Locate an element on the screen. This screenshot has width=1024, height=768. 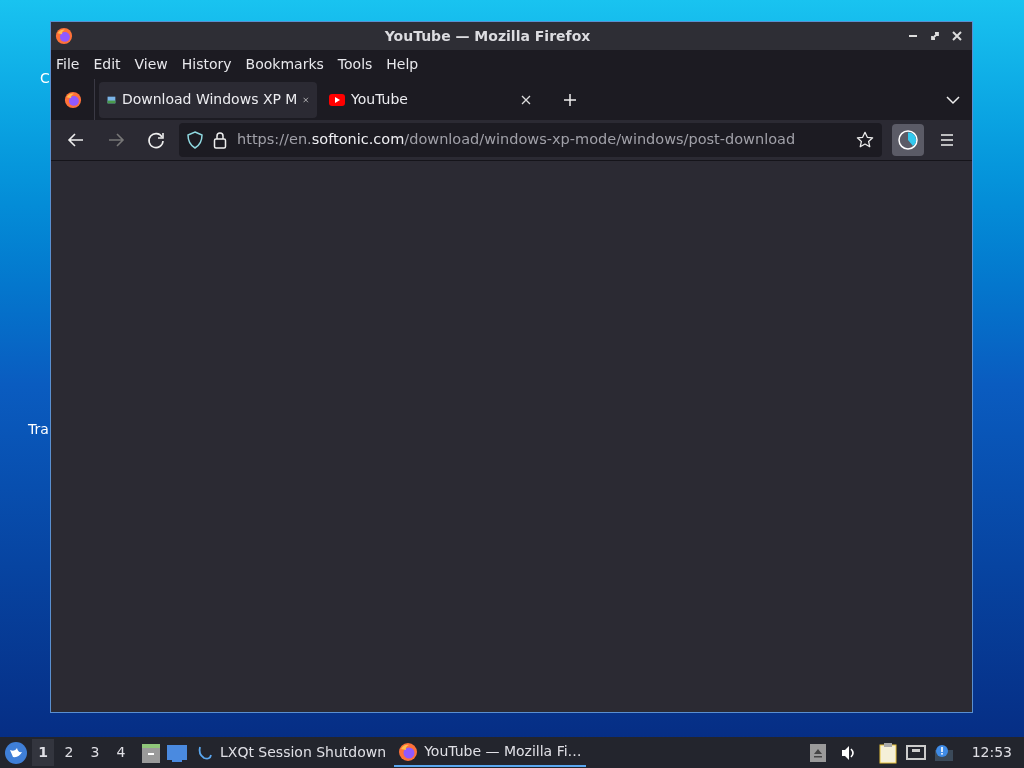
menu-item: History is located at coordinates (206, 64).